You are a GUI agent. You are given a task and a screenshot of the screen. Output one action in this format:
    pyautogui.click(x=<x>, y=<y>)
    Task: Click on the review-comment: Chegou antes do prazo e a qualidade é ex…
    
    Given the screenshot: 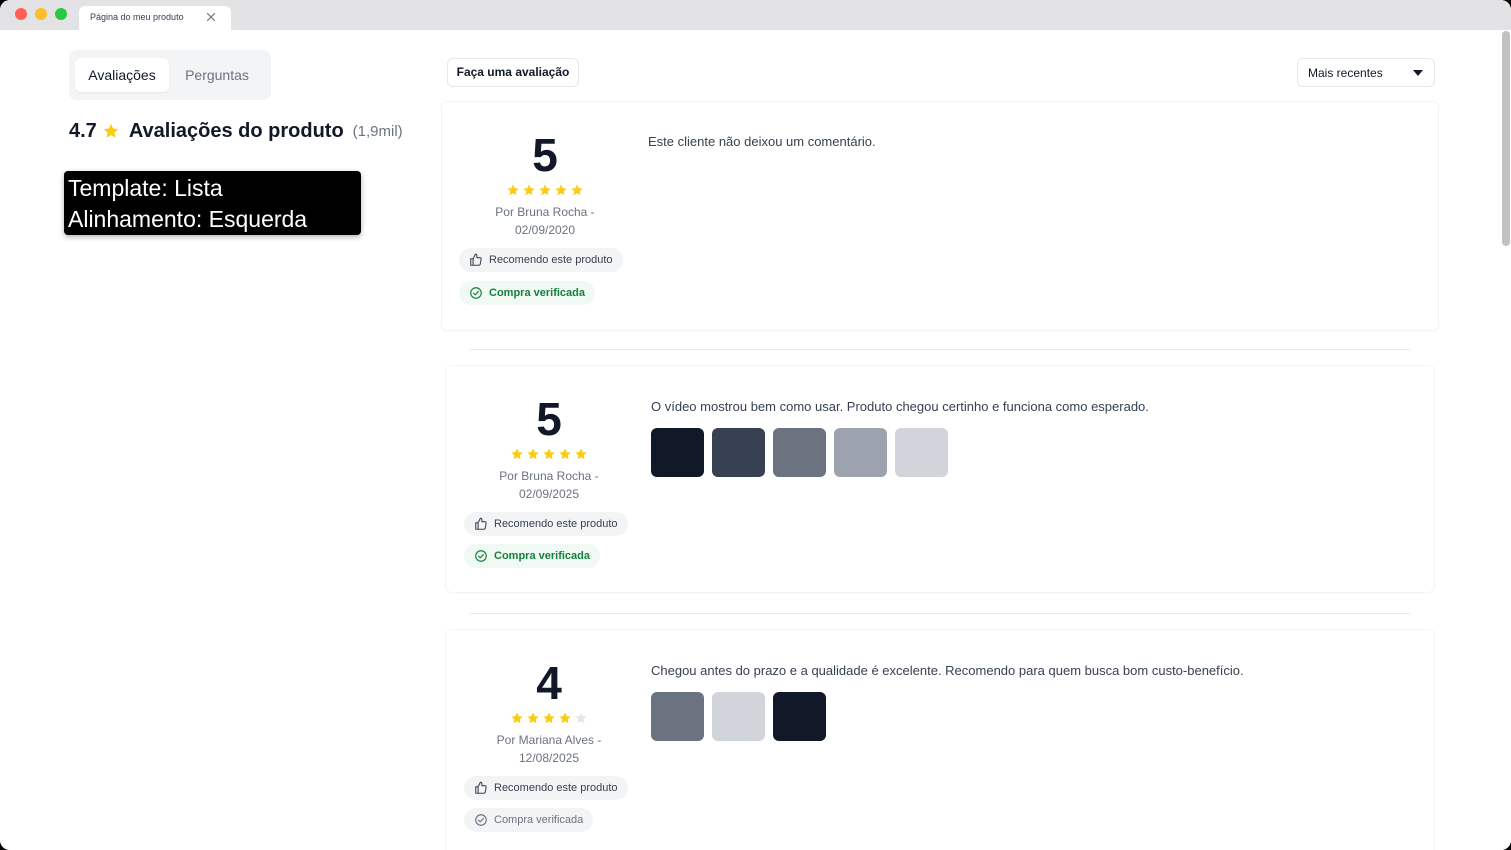 What is the action you would take?
    pyautogui.click(x=947, y=670)
    